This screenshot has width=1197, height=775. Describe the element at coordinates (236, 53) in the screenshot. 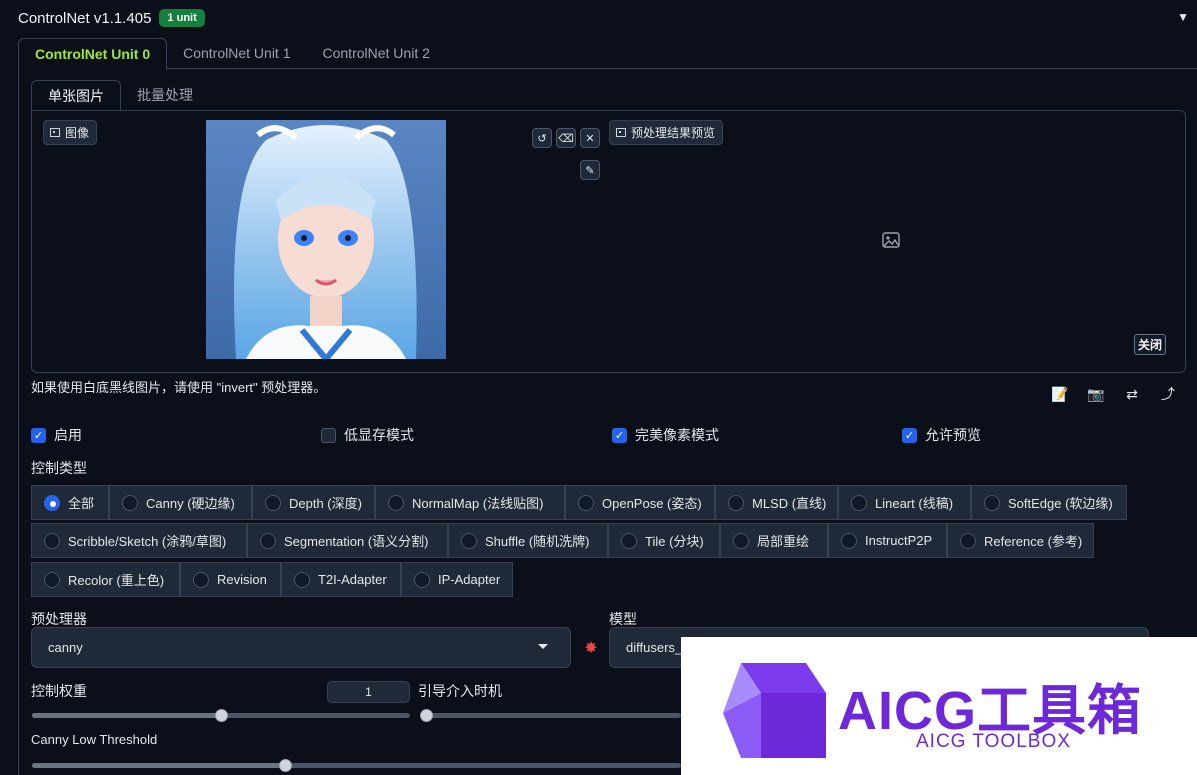

I see `tab-unit-1: ControlNet Unit 1` at that location.